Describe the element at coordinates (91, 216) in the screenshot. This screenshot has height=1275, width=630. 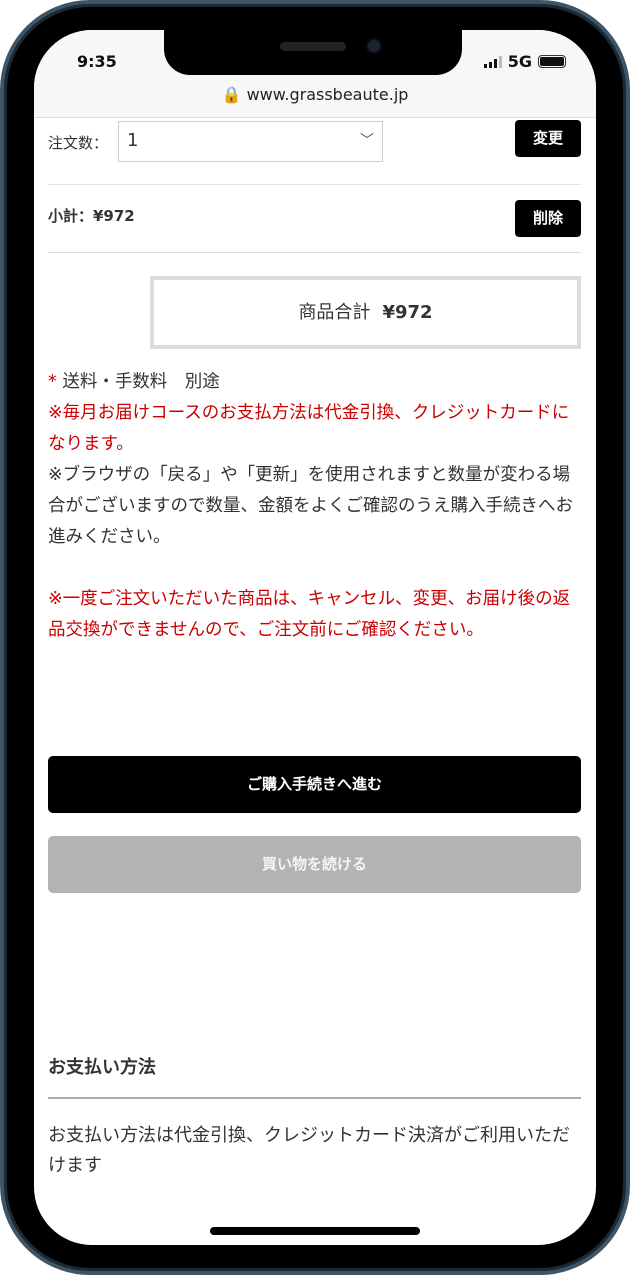
I see `subtotal: 小計：¥972` at that location.